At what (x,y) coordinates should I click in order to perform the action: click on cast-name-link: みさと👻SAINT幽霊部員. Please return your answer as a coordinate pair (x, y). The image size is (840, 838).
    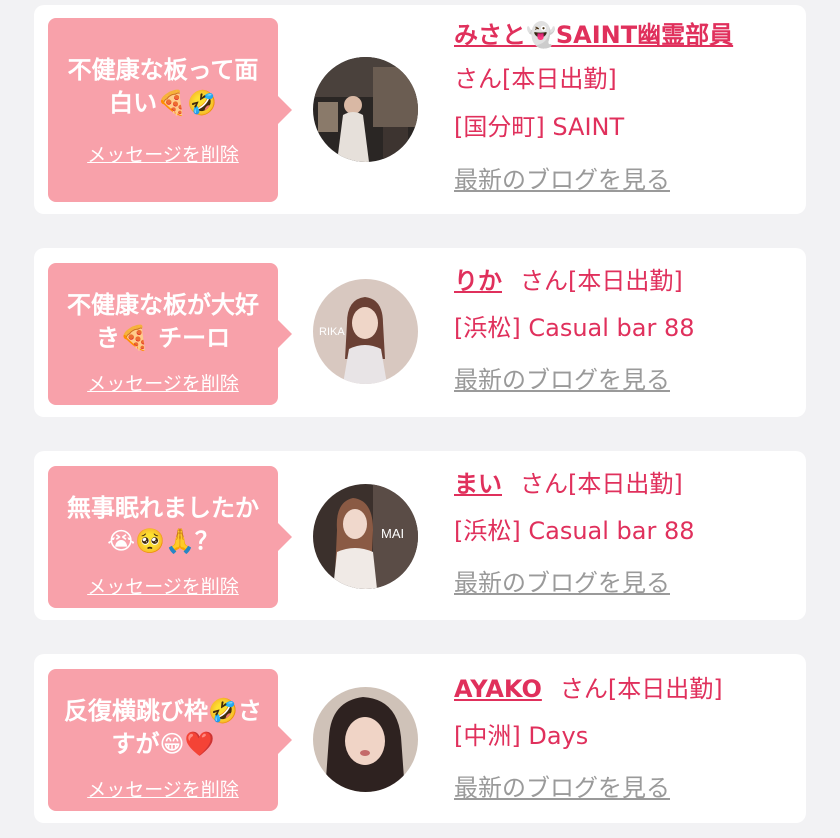
    Looking at the image, I should click on (593, 35).